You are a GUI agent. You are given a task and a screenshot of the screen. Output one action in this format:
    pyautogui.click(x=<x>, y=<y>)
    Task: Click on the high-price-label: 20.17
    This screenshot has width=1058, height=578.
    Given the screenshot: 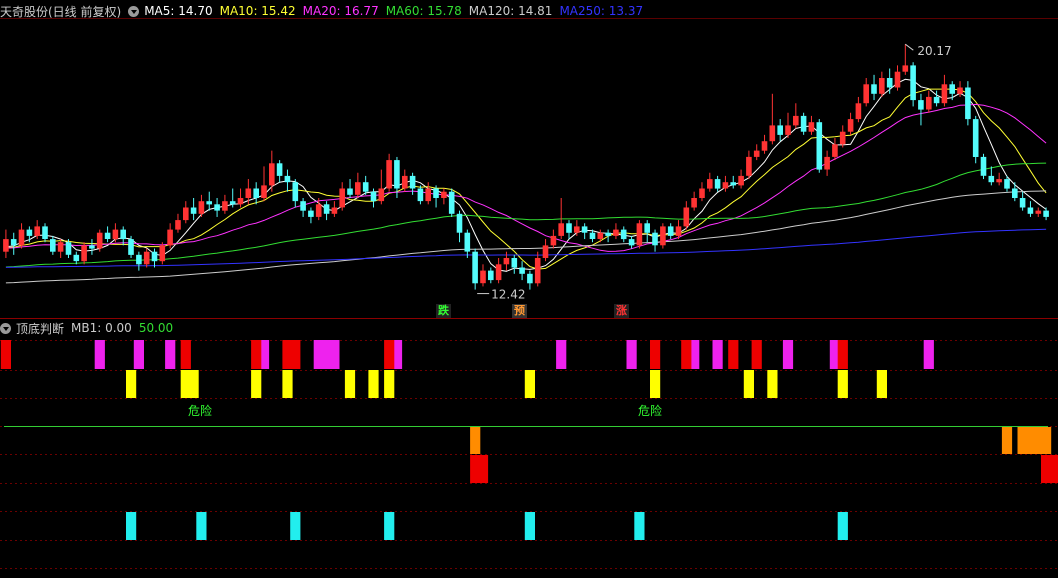 What is the action you would take?
    pyautogui.click(x=934, y=51)
    